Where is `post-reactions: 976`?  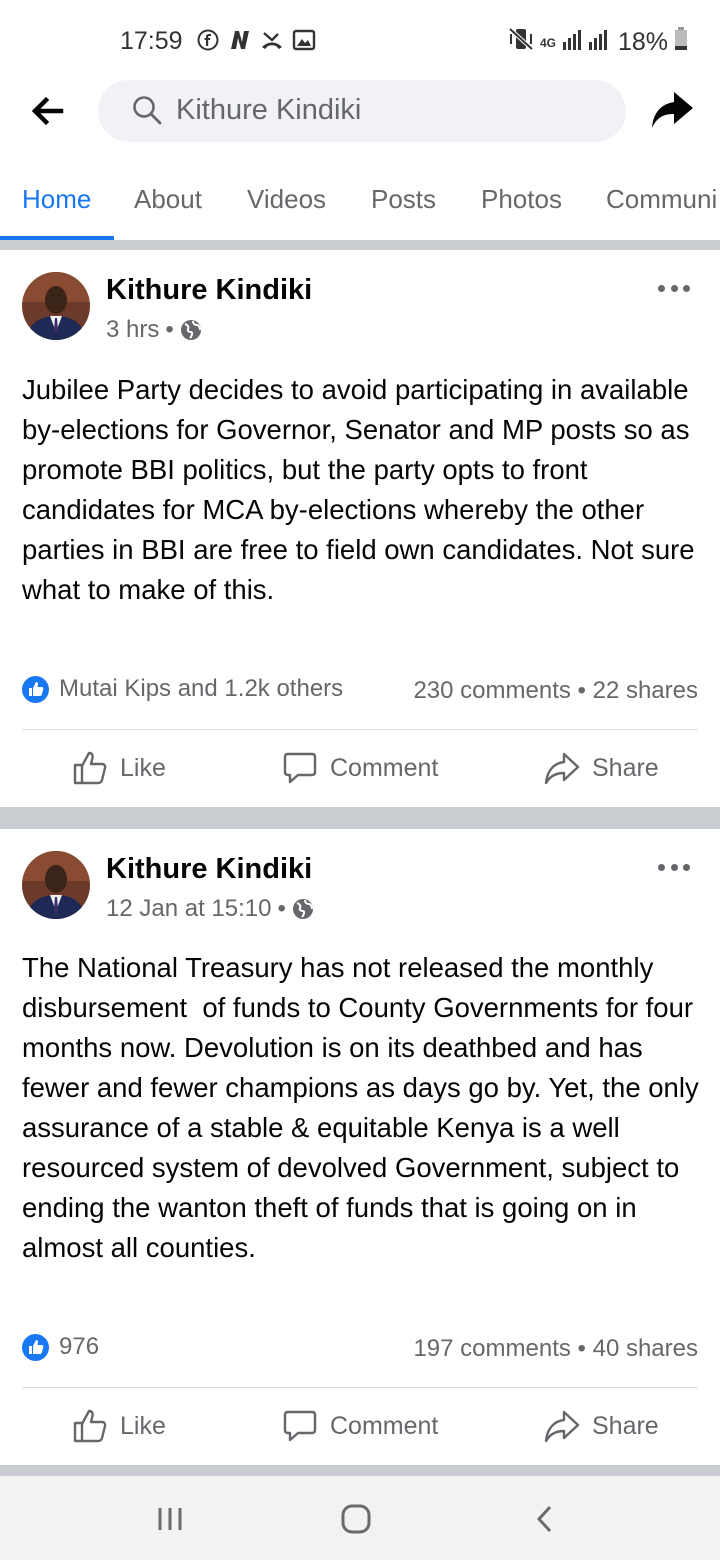 post-reactions: 976 is located at coordinates (60, 1347).